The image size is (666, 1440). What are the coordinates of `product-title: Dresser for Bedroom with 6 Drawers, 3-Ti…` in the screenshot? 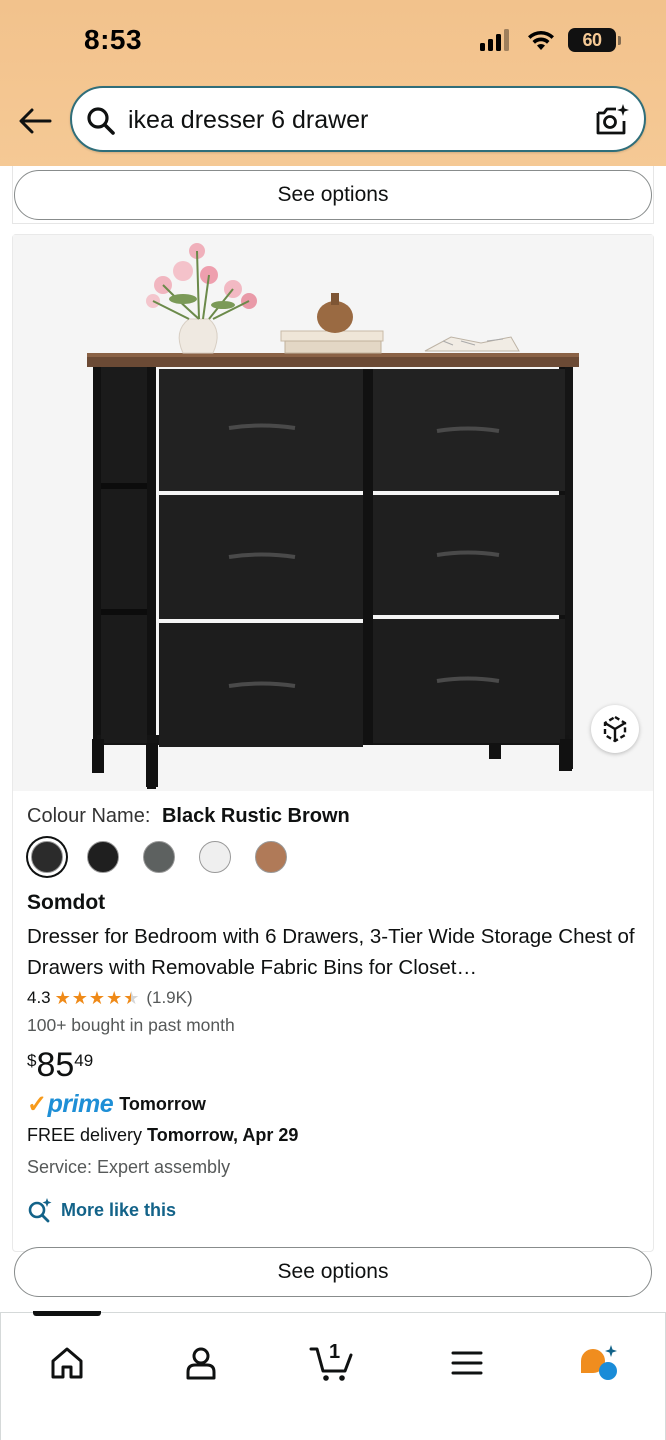 It's located at (332, 952).